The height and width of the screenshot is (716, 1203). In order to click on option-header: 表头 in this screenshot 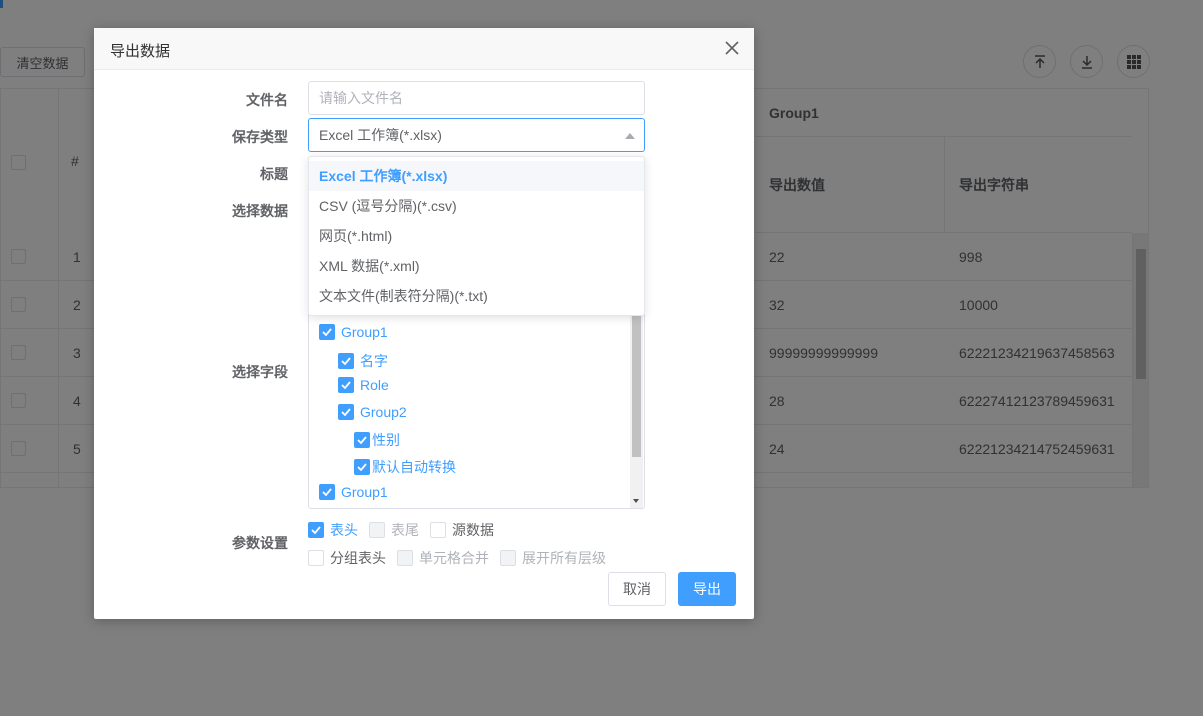, I will do `click(333, 530)`.